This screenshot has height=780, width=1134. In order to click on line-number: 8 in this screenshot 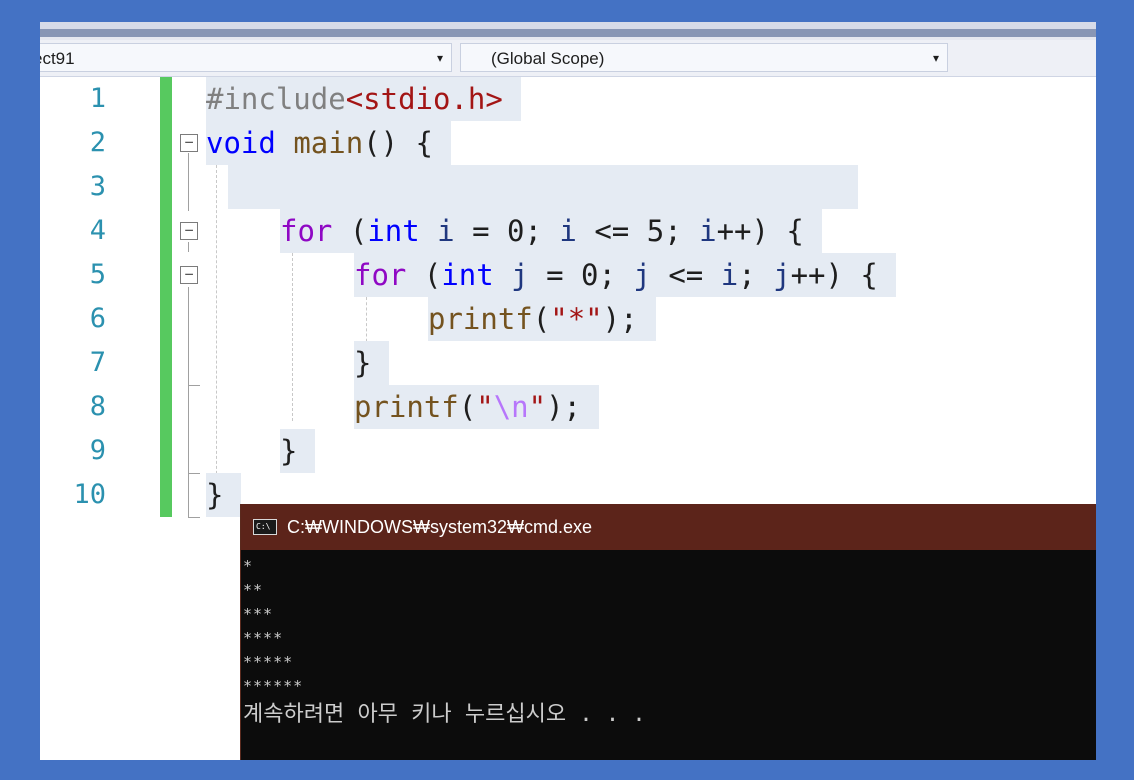, I will do `click(97, 406)`.